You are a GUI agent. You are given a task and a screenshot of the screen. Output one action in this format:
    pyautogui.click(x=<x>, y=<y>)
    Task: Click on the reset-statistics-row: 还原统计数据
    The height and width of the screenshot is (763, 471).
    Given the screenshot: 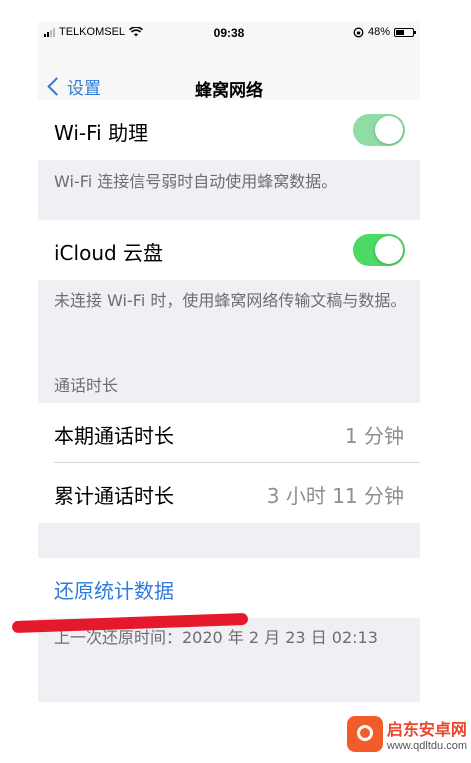 What is the action you would take?
    pyautogui.click(x=229, y=588)
    